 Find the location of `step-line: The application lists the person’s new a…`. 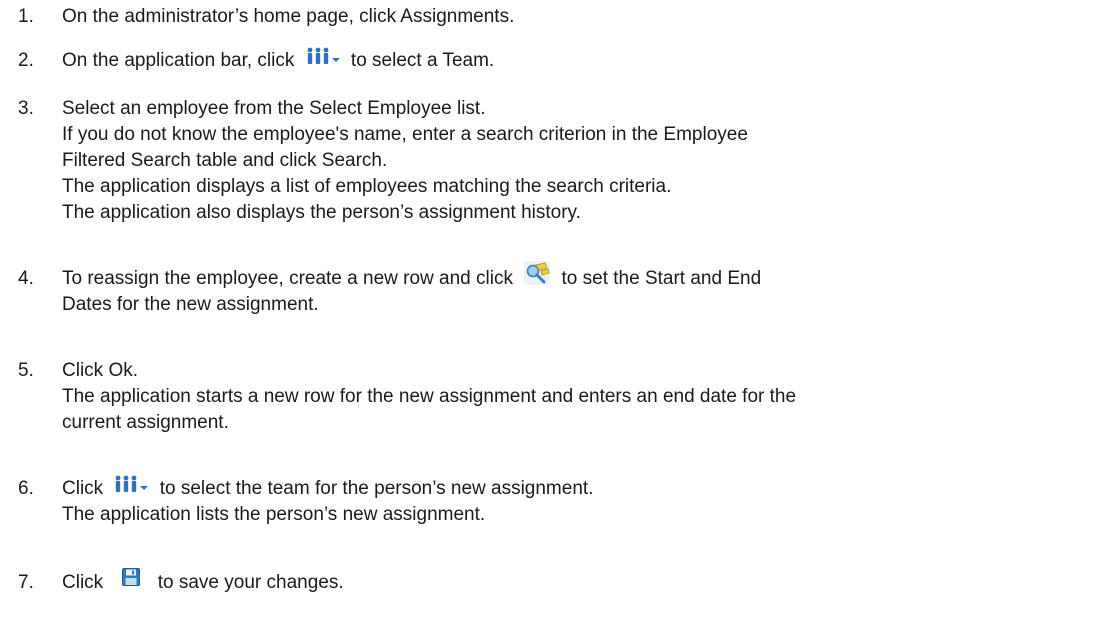

step-line: The application lists the person’s new a… is located at coordinates (274, 514).